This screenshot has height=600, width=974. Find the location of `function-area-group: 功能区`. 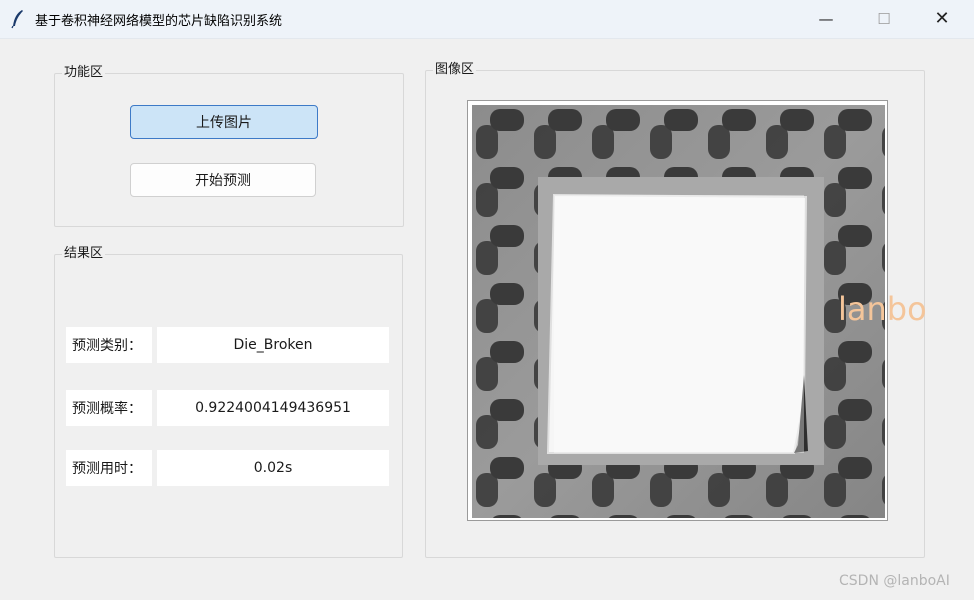

function-area-group: 功能区 is located at coordinates (229, 146).